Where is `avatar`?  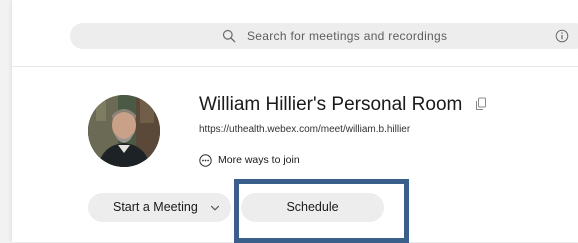 avatar is located at coordinates (124, 131).